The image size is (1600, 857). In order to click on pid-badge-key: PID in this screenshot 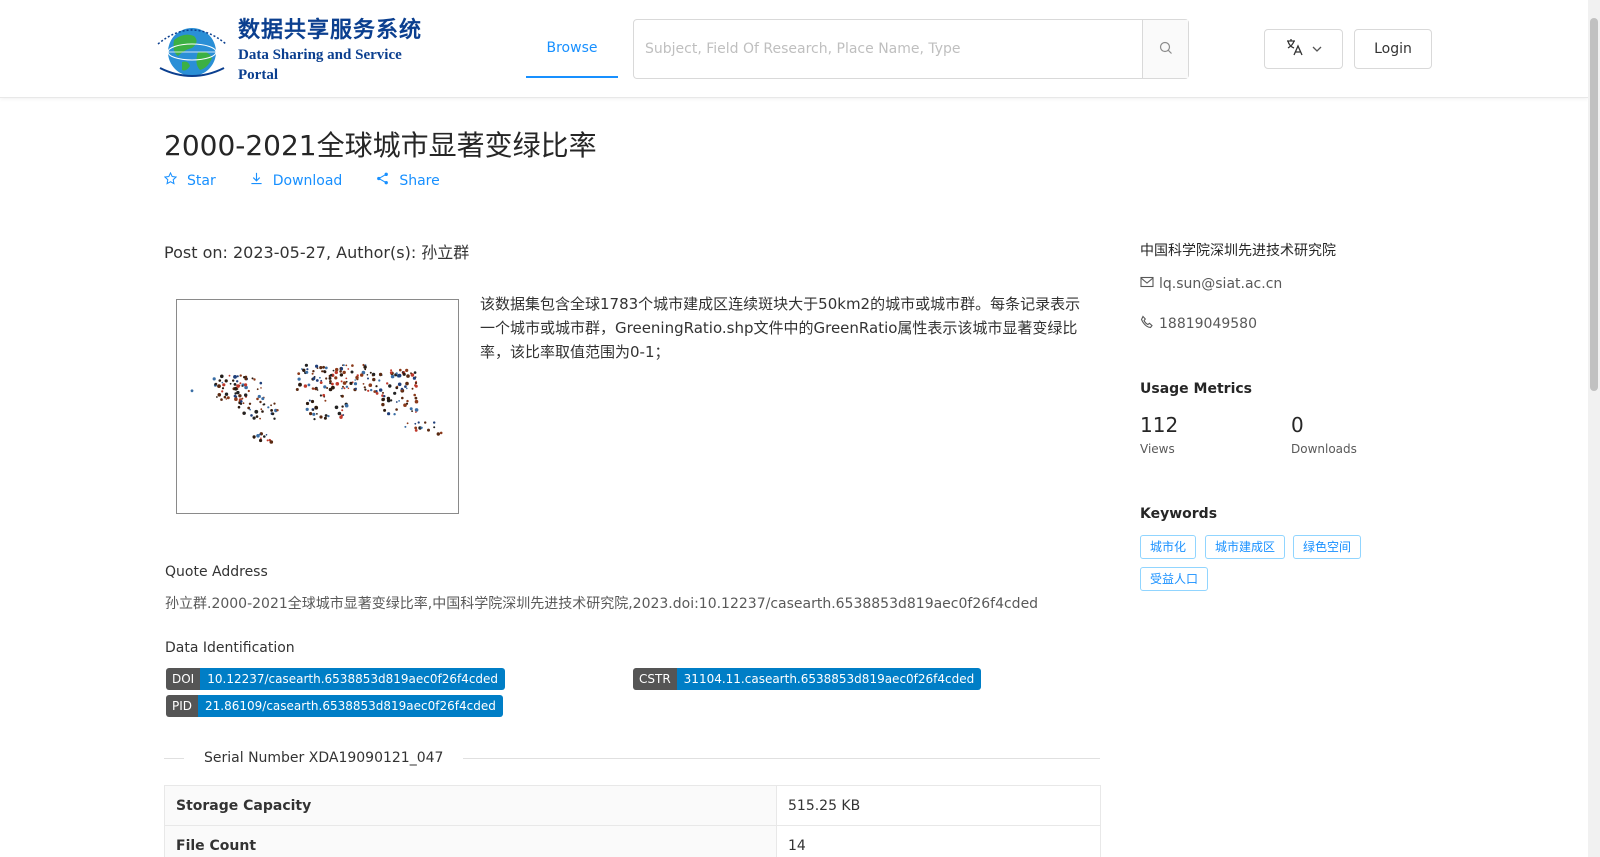, I will do `click(182, 706)`.